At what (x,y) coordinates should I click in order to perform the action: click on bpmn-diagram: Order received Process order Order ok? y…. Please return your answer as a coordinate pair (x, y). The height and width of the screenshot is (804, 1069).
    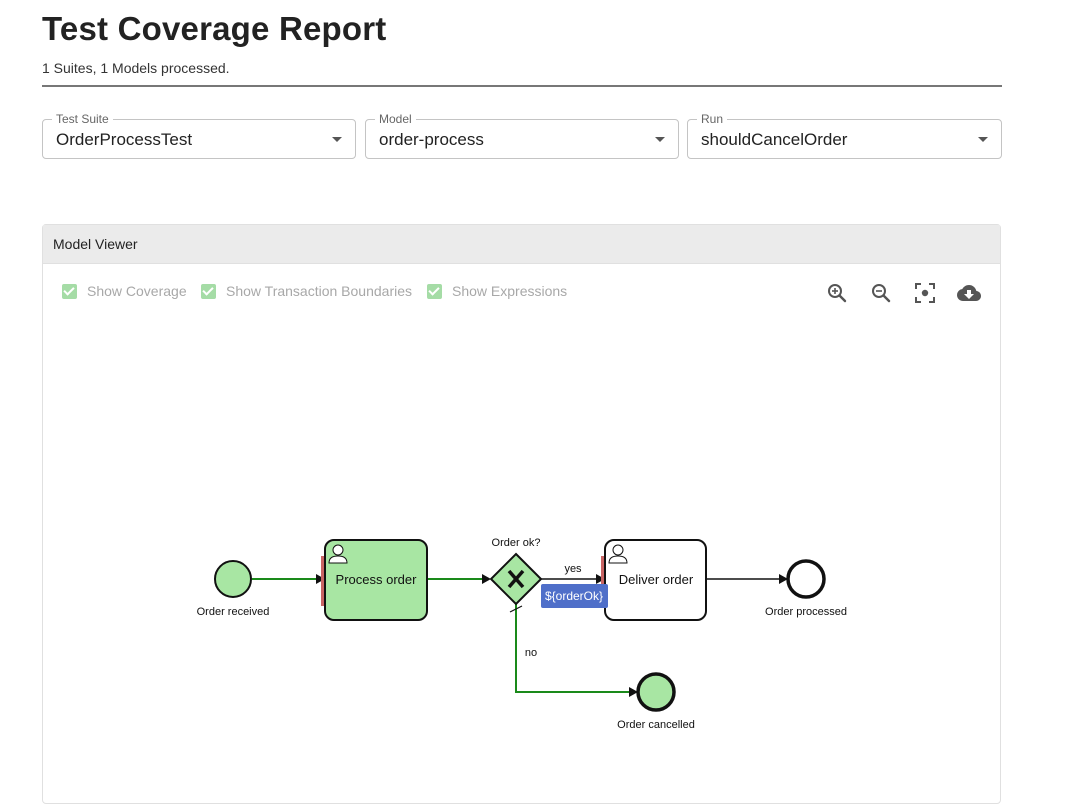
    Looking at the image, I should click on (522, 634).